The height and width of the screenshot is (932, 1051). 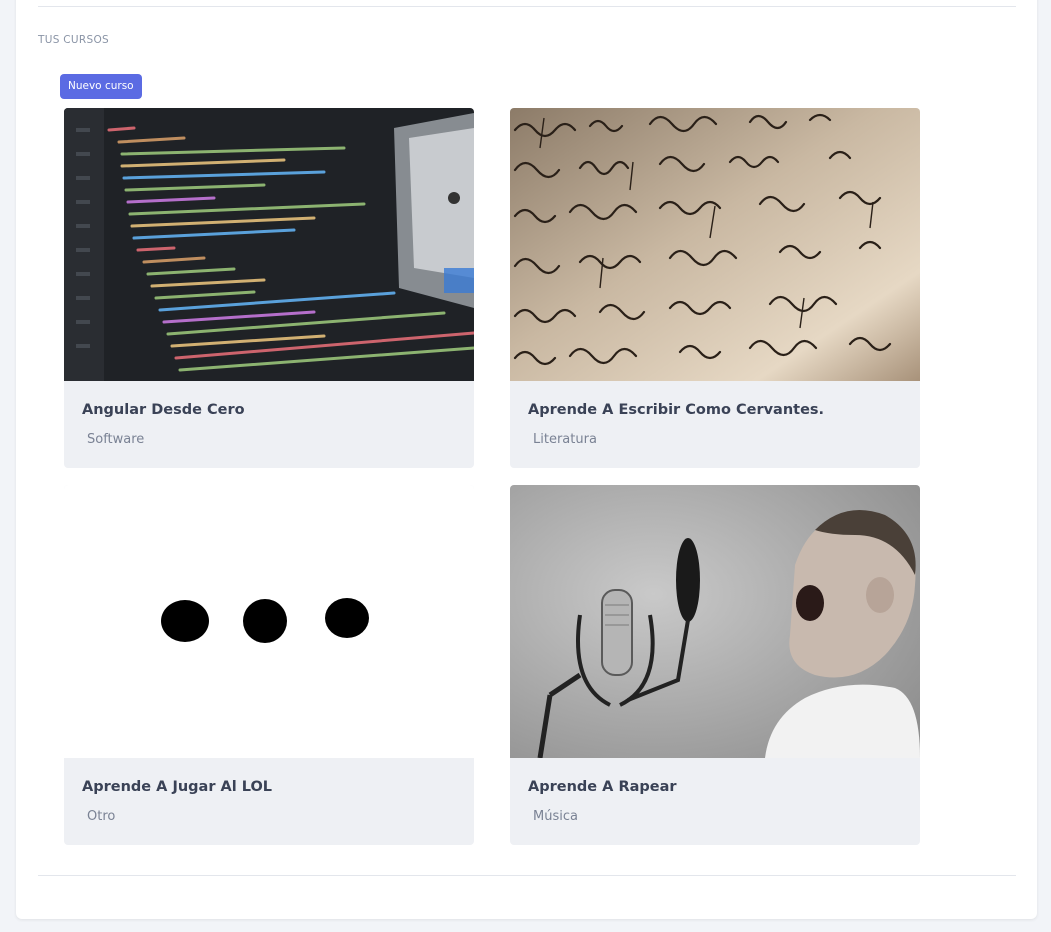 What do you see at coordinates (555, 816) in the screenshot?
I see `course-category: Música` at bounding box center [555, 816].